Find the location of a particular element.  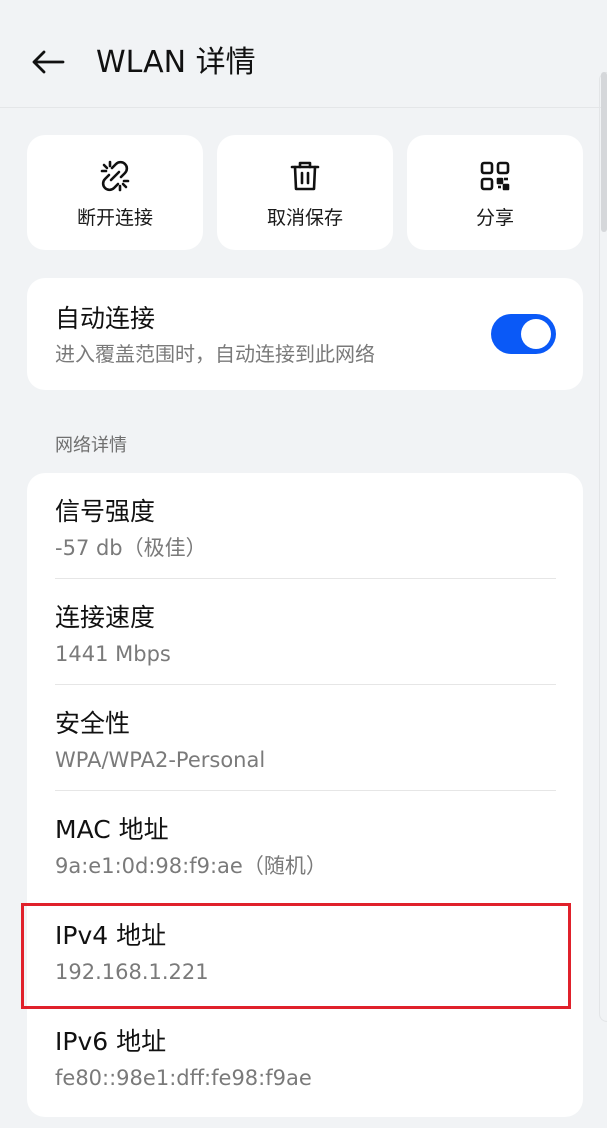

auto-connect-toggle is located at coordinates (523, 334).